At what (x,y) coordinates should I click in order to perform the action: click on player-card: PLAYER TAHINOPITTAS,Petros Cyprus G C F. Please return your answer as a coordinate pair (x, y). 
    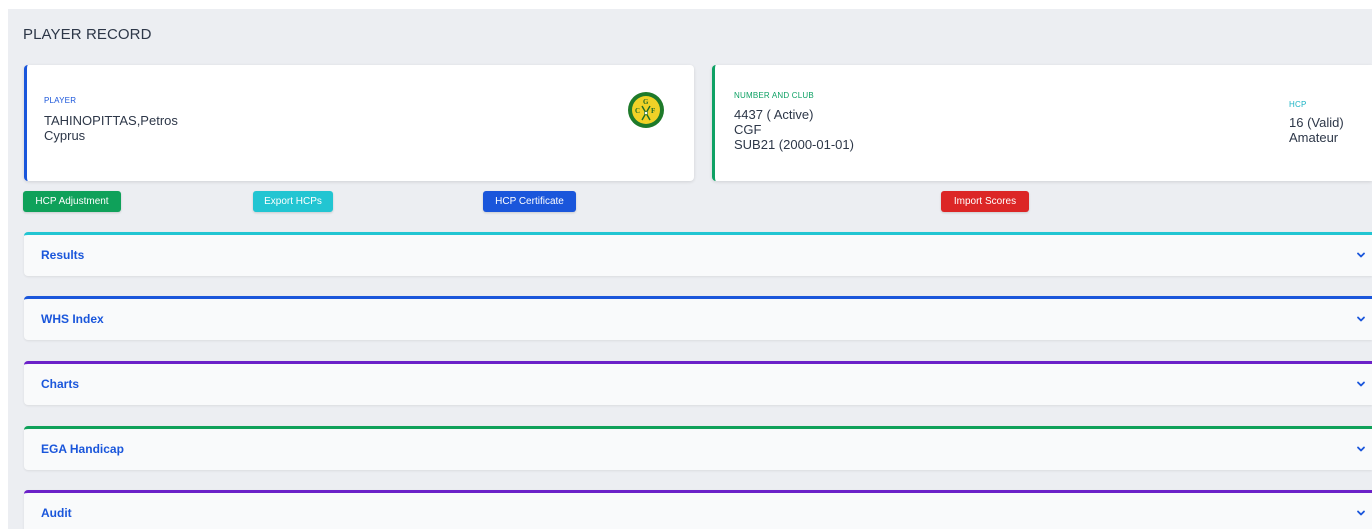
    Looking at the image, I should click on (359, 123).